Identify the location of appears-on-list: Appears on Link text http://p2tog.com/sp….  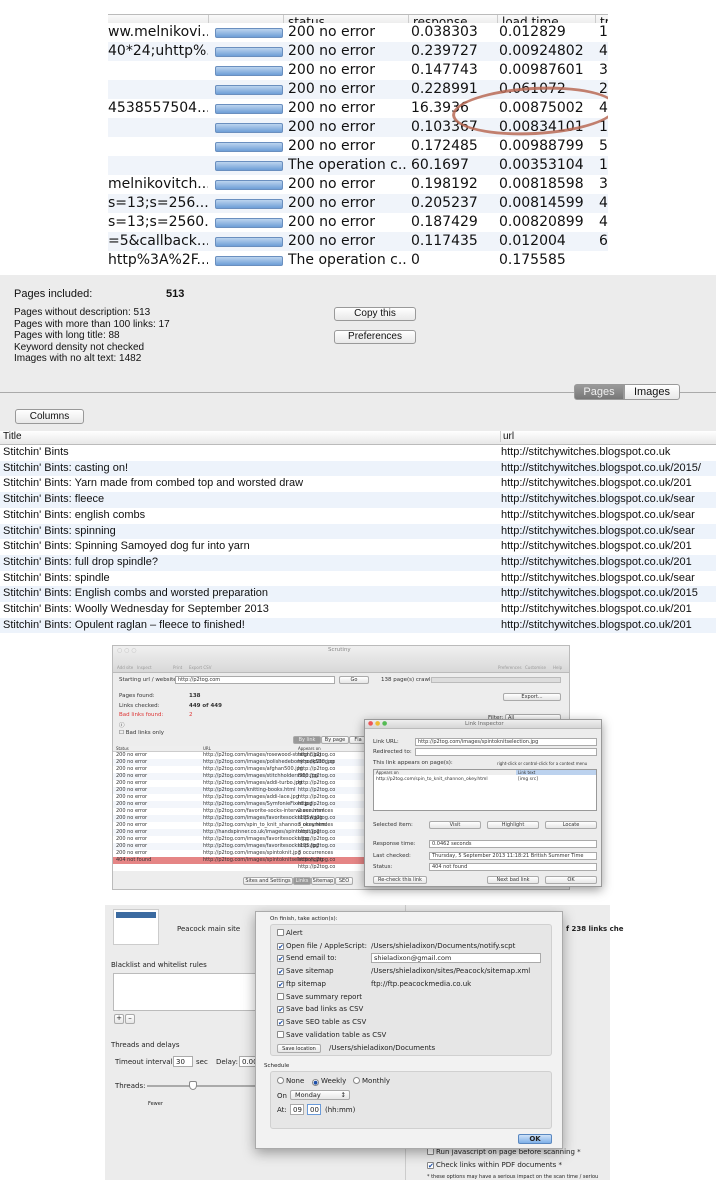
(485, 790).